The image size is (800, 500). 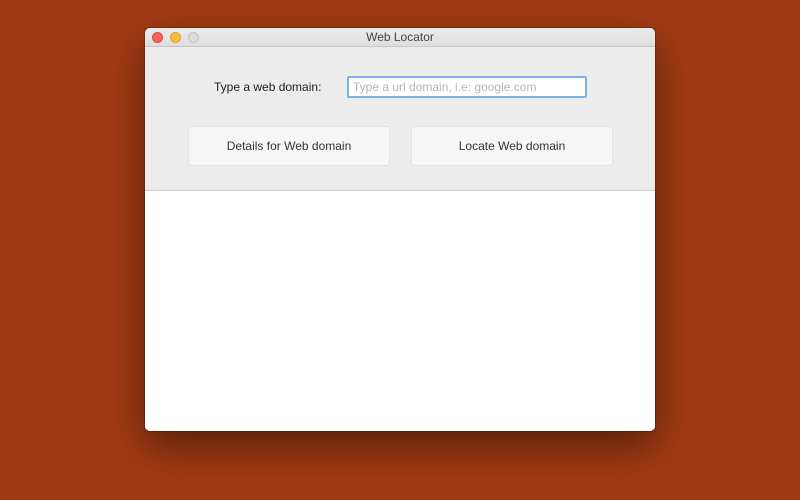 What do you see at coordinates (268, 87) in the screenshot?
I see `domain-label: Type a web domain:` at bounding box center [268, 87].